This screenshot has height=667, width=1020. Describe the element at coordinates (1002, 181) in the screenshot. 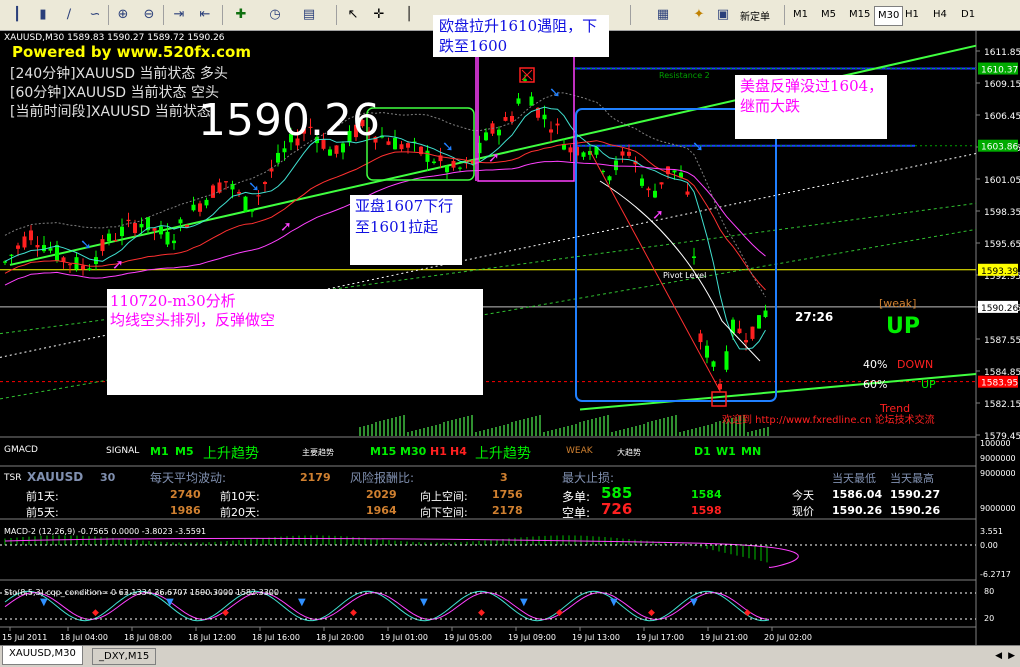

I see `price-axis-label: 1601.05` at that location.